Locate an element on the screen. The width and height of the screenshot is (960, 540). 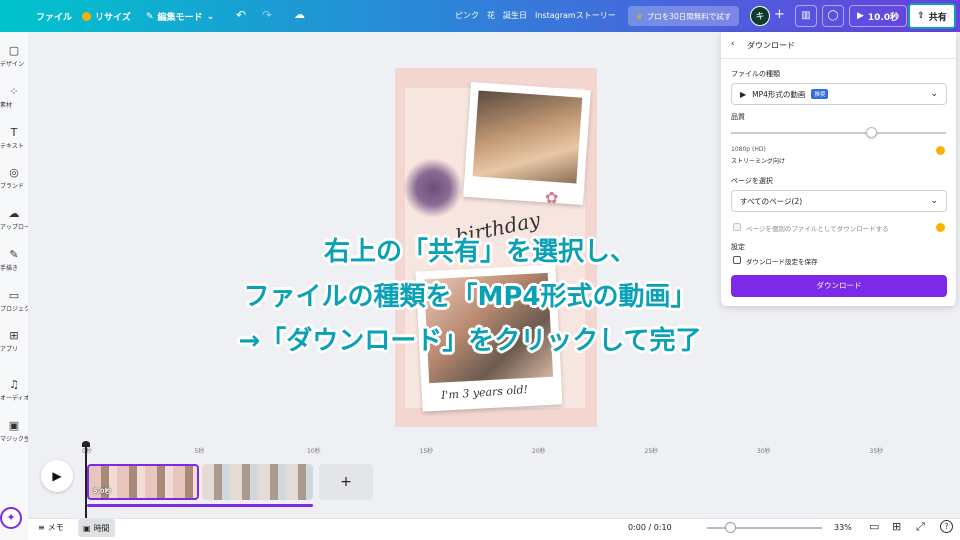
file-type-value: MP4形式の動画 is located at coordinates (779, 94).